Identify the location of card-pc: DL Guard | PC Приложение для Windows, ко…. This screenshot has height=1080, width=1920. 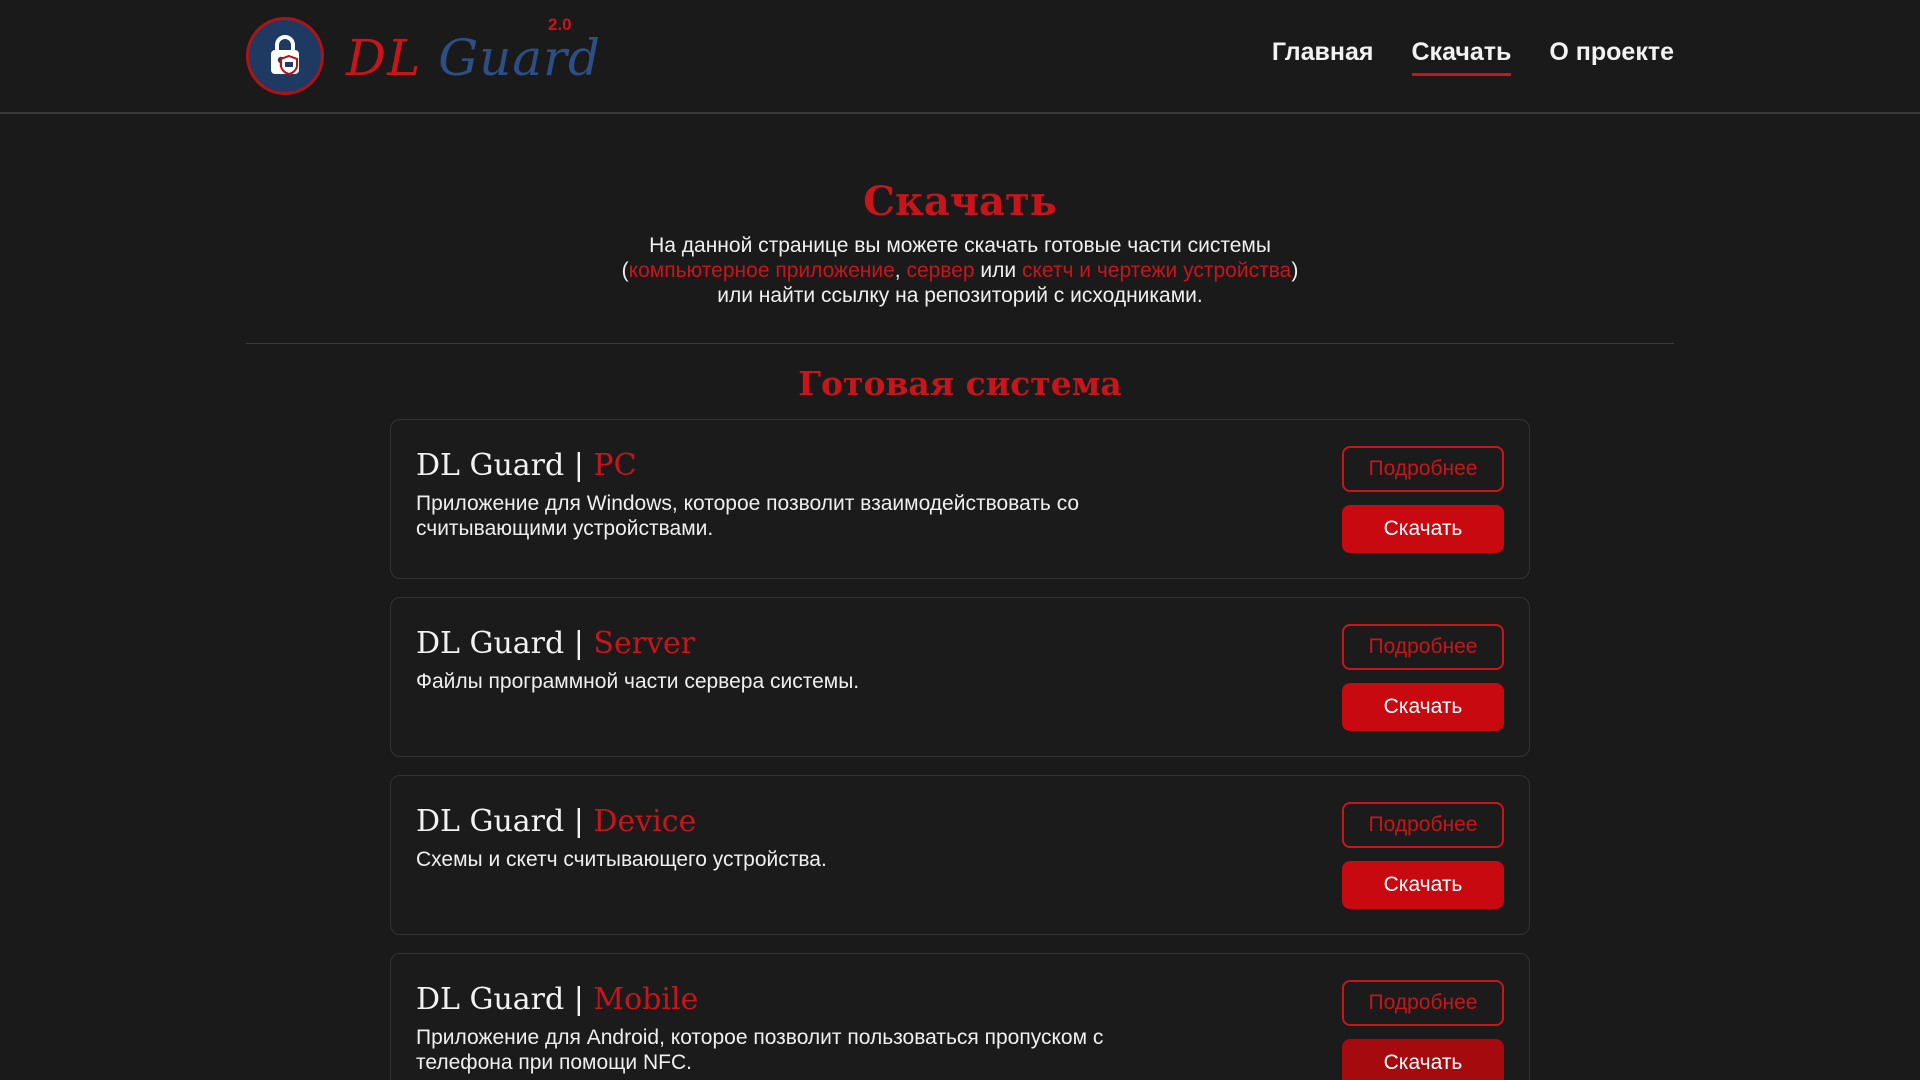
(960, 499).